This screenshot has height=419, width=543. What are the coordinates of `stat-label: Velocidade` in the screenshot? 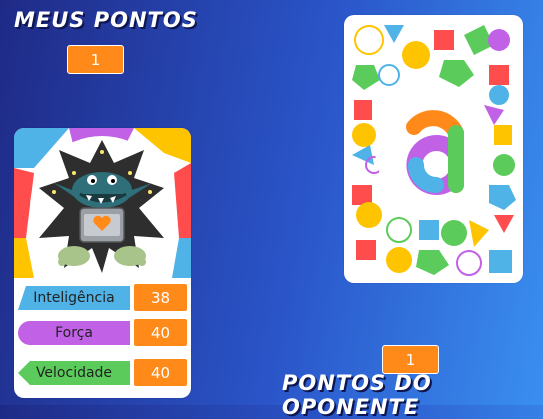 It's located at (74, 373).